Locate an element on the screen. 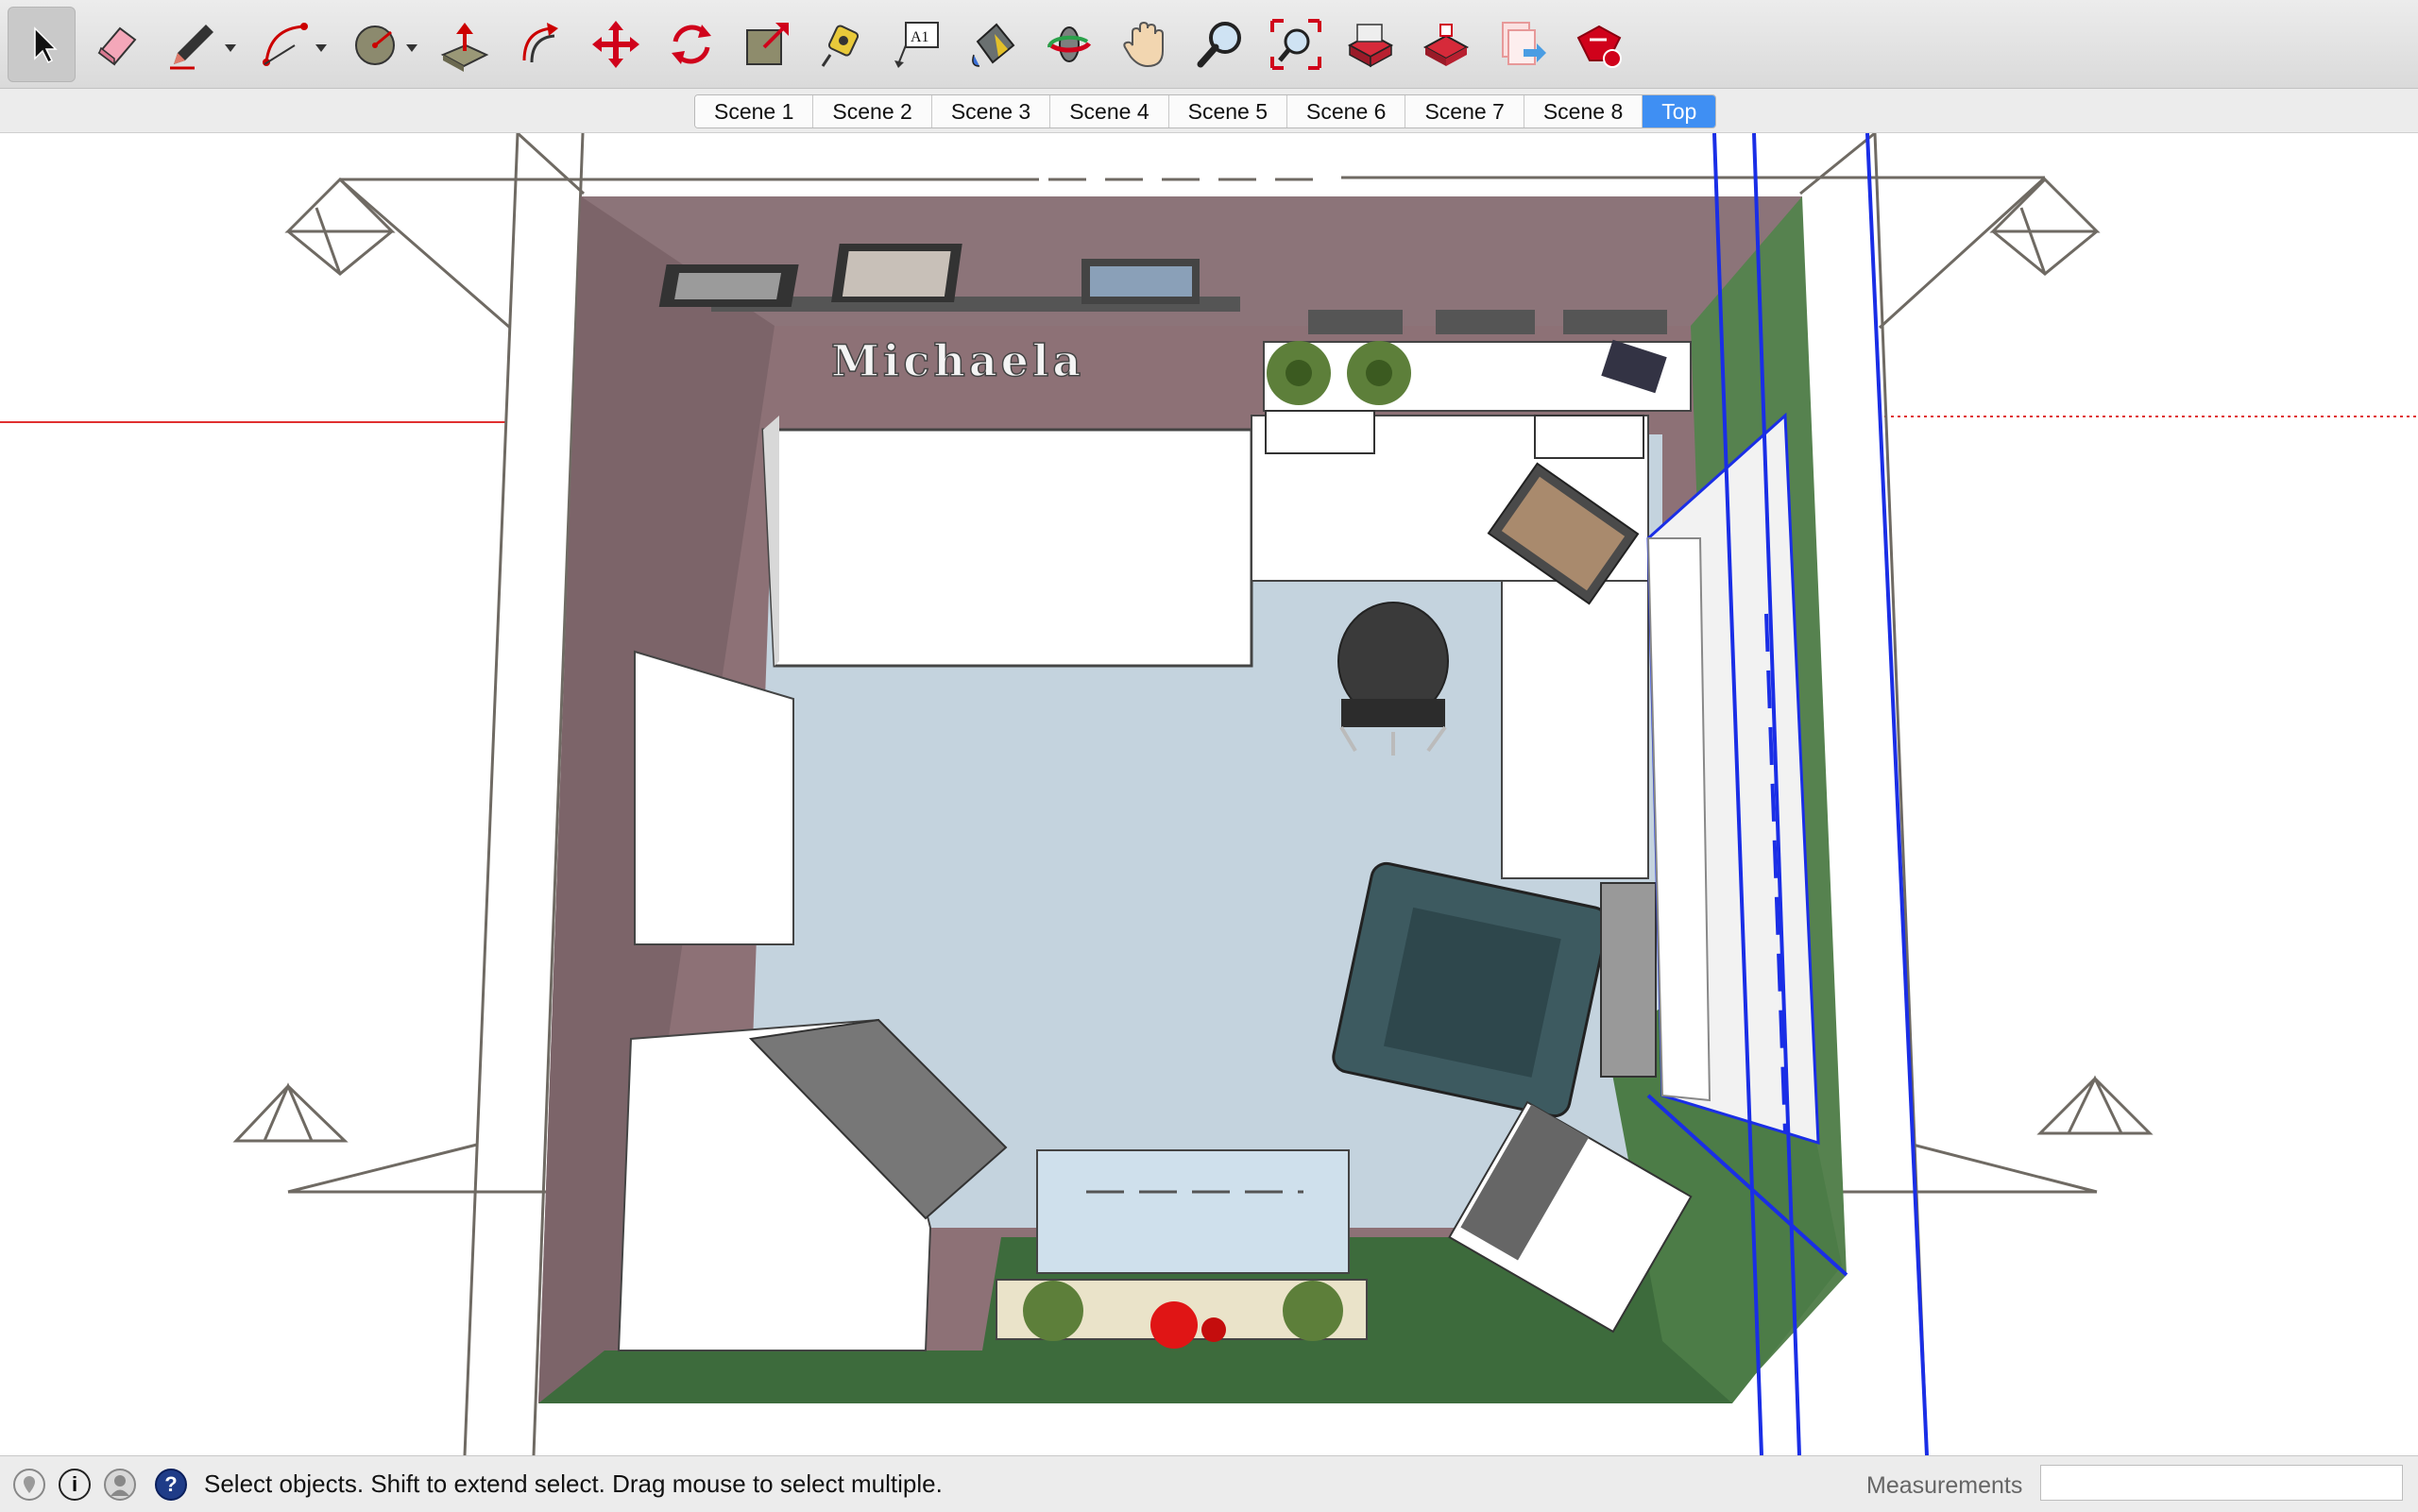  eraser-tool-icon is located at coordinates (117, 46).